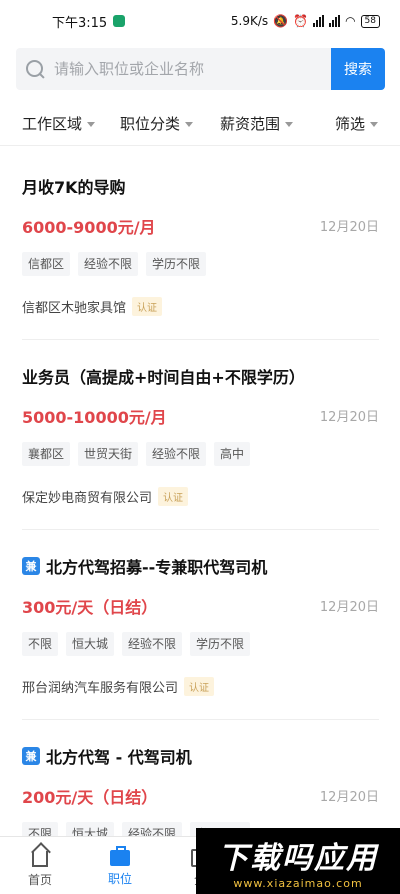 The height and width of the screenshot is (894, 400). What do you see at coordinates (119, 21) in the screenshot?
I see `shield-icon` at bounding box center [119, 21].